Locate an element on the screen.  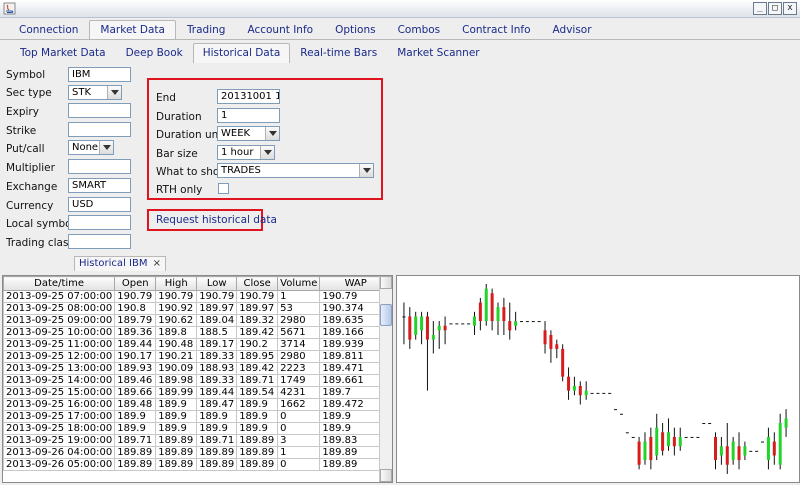
java-app-icon is located at coordinates (9, 8).